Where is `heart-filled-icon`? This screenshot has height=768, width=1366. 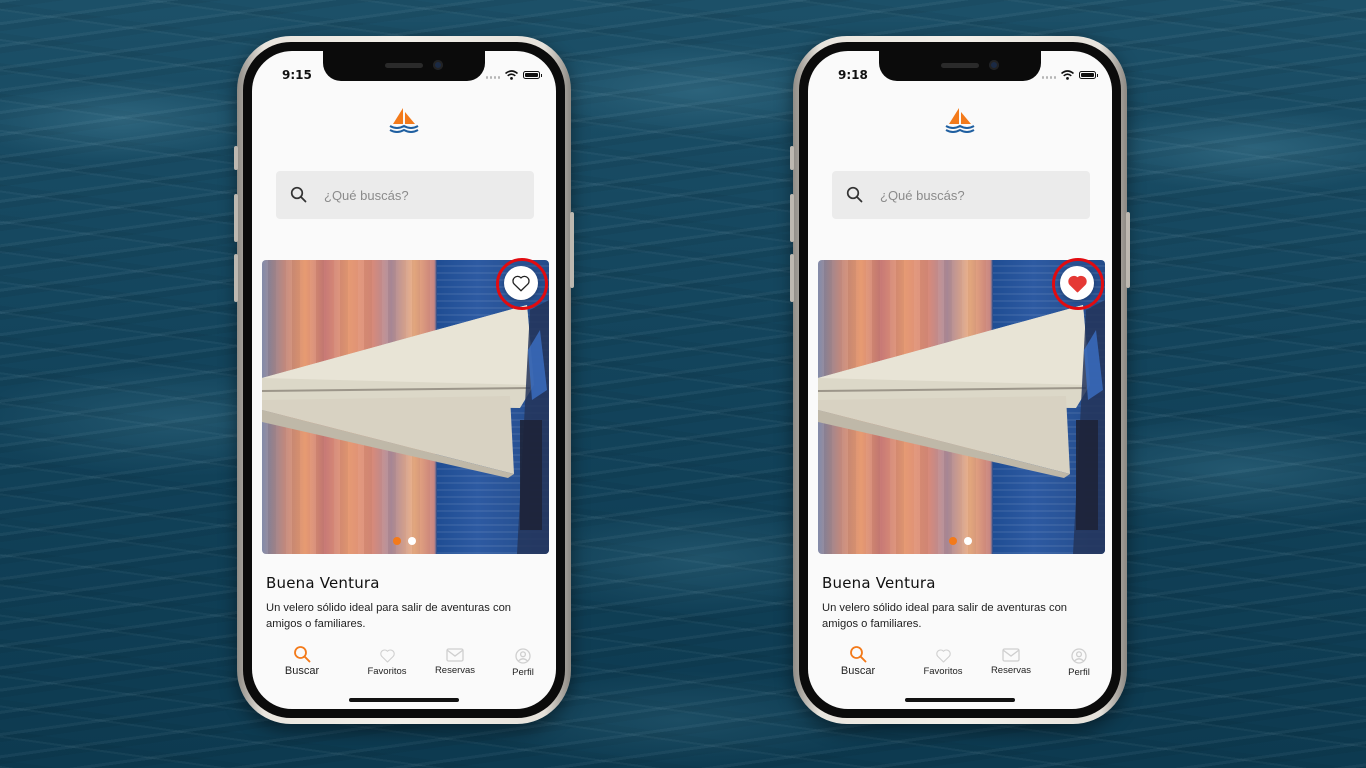 heart-filled-icon is located at coordinates (1077, 283).